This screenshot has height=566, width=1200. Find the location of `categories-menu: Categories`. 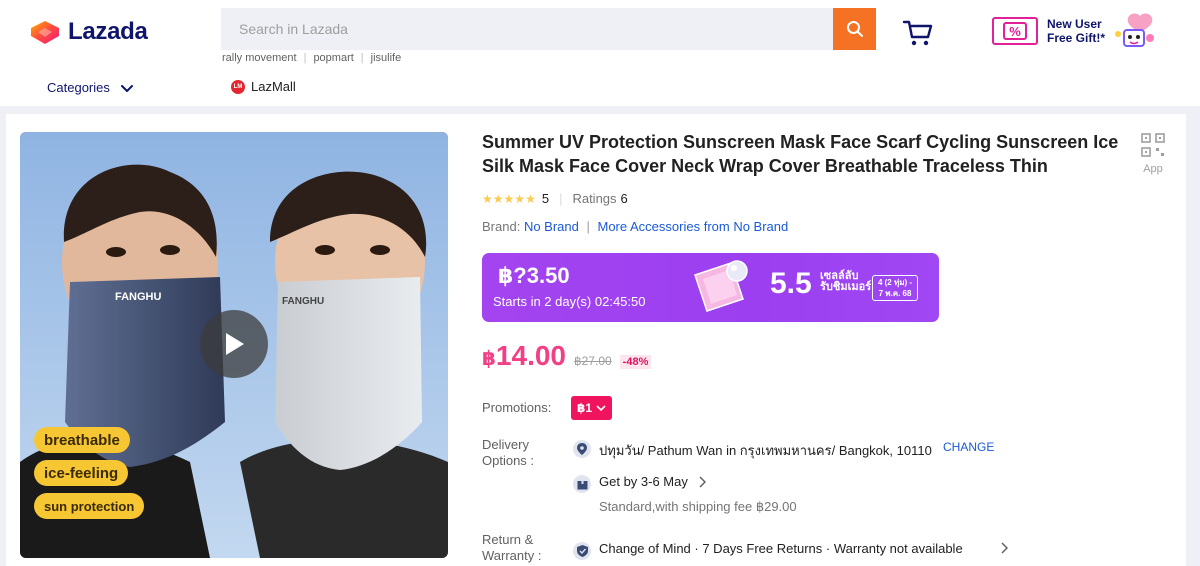

categories-menu: Categories is located at coordinates (90, 87).